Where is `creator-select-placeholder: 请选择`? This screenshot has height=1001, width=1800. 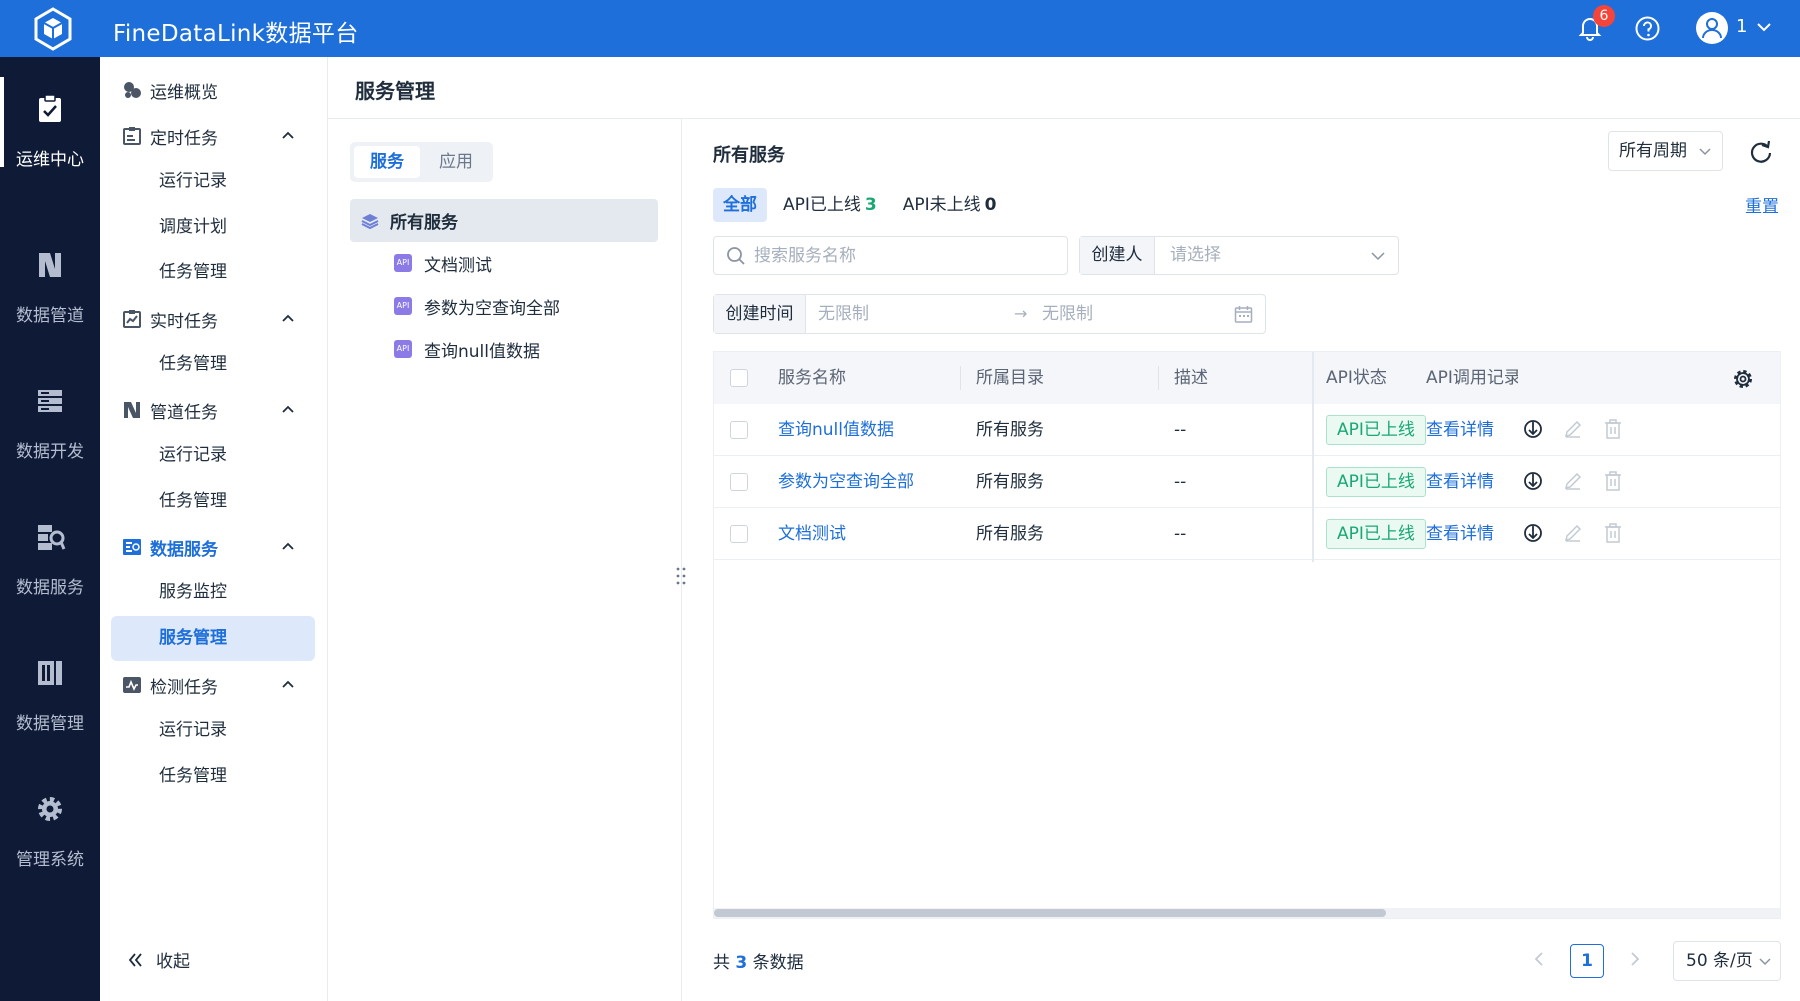
creator-select-placeholder: 请选择 is located at coordinates (1195, 255).